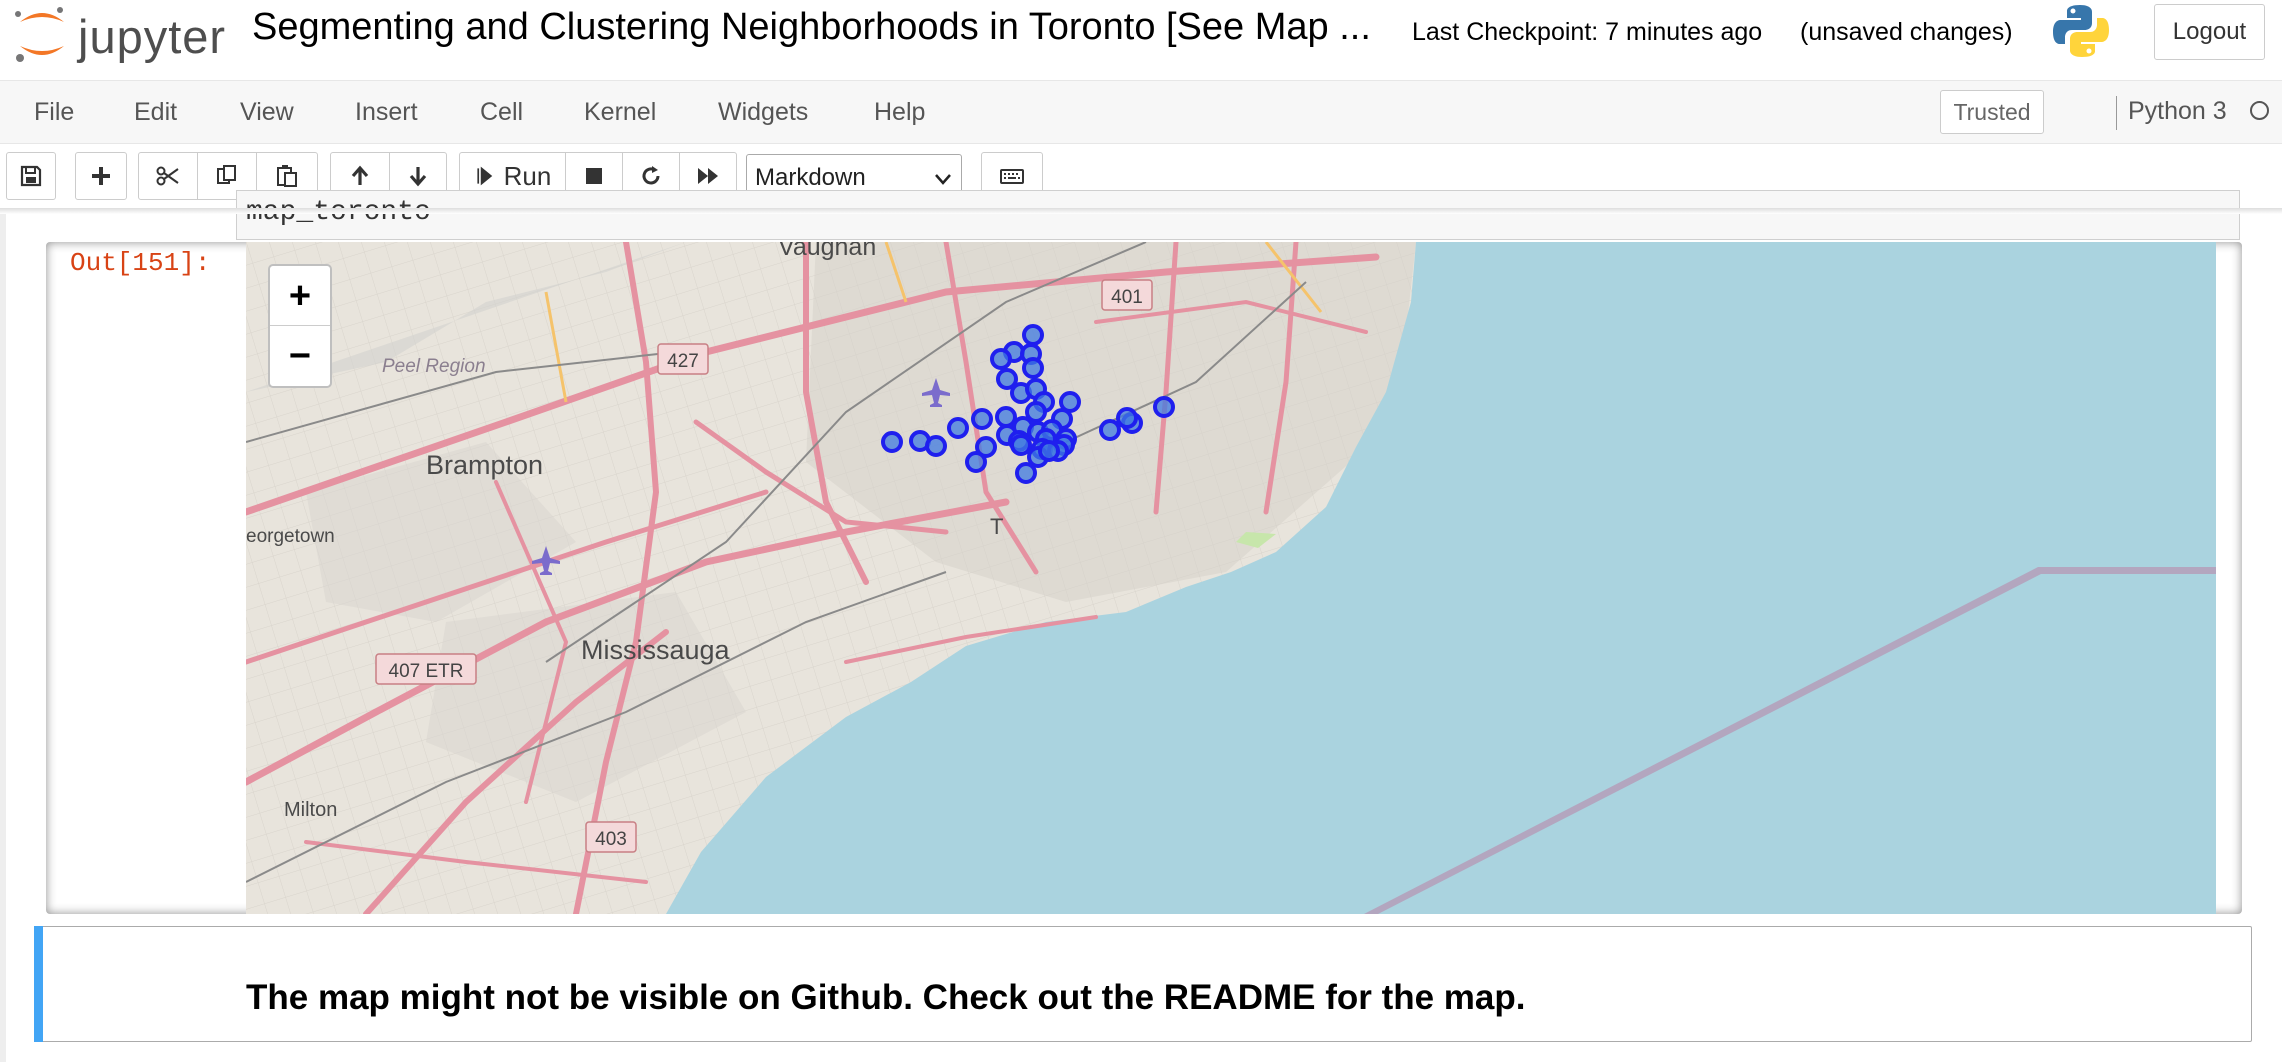 The width and height of the screenshot is (2282, 1062). Describe the element at coordinates (39, 34) in the screenshot. I see `jupyter-logo-icon` at that location.